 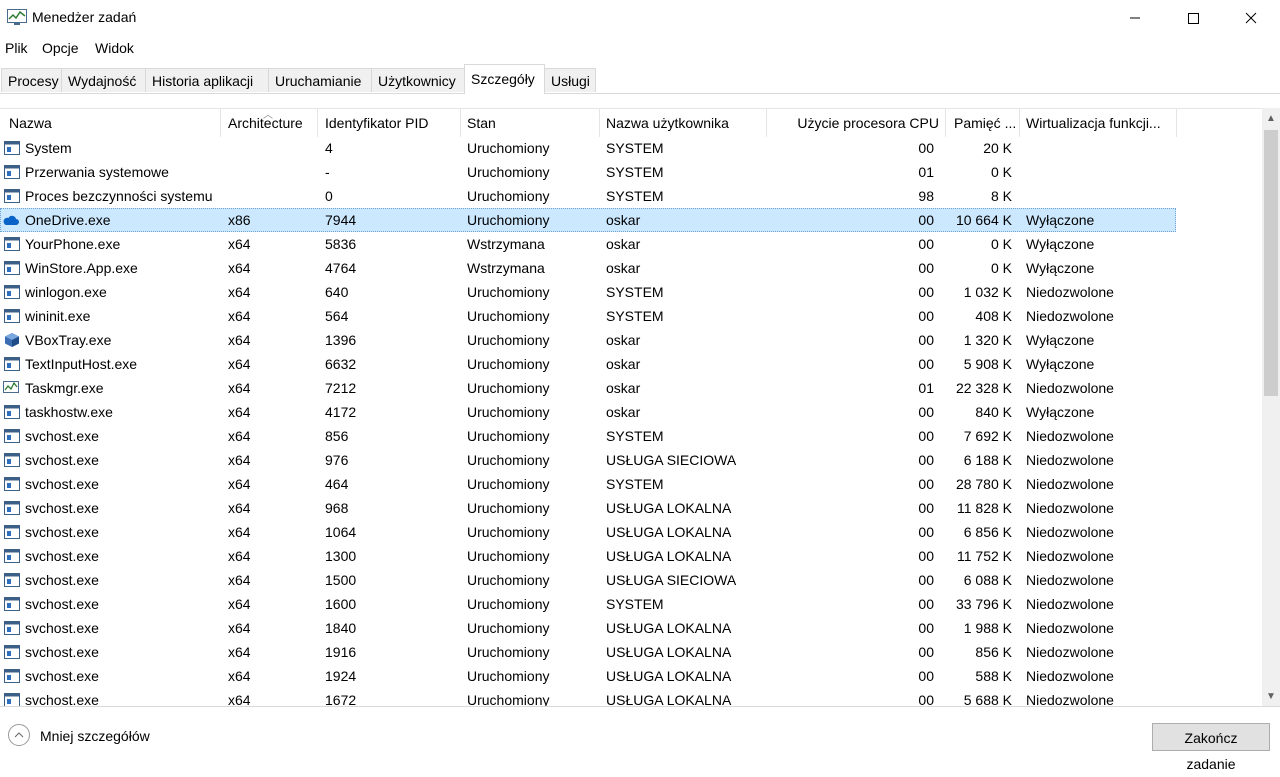 What do you see at coordinates (530, 123) in the screenshot?
I see `column-header-status: Stan` at bounding box center [530, 123].